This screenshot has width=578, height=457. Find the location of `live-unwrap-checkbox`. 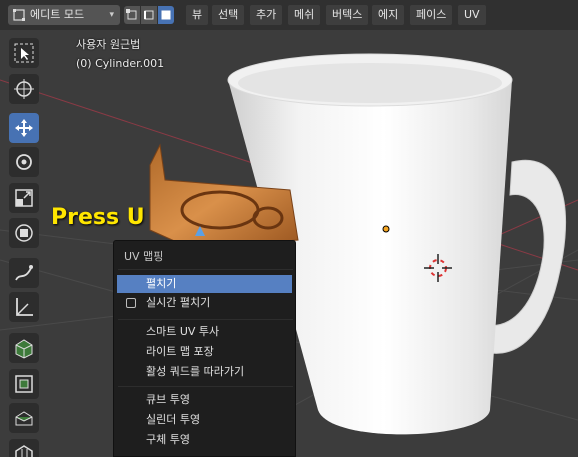

live-unwrap-checkbox is located at coordinates (131, 303).